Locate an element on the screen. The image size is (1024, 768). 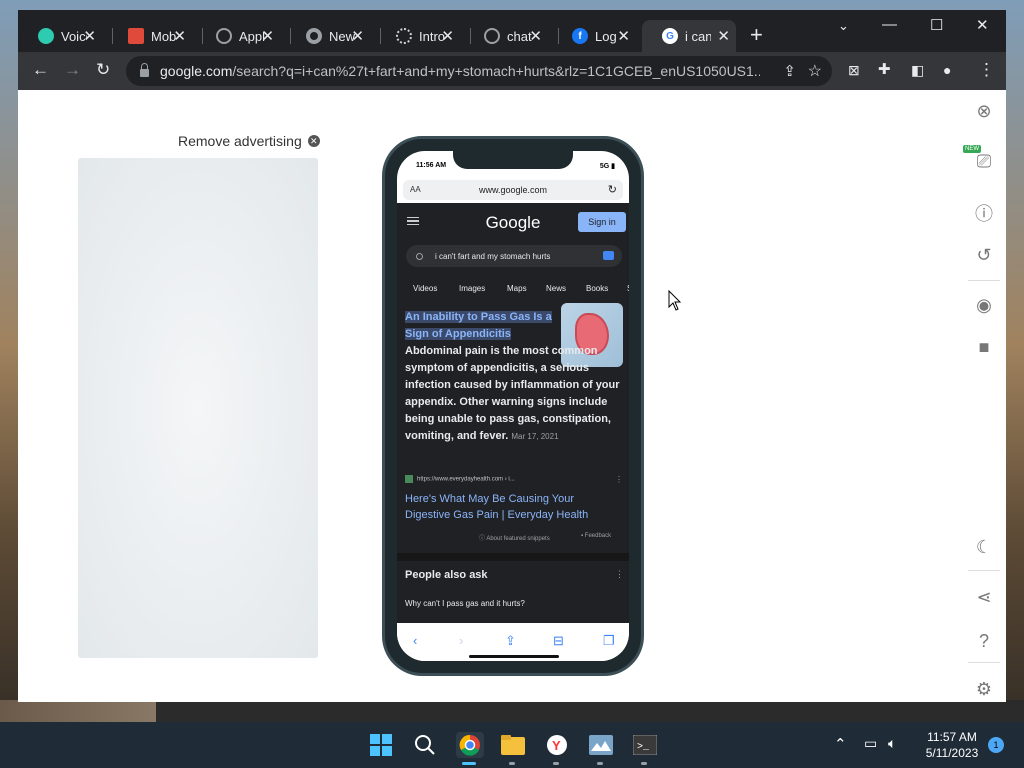
forward-icon: → is located at coordinates (72, 70).